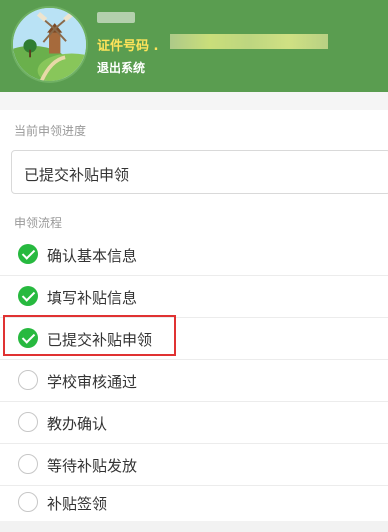 The height and width of the screenshot is (532, 388). I want to click on bottom-band, so click(194, 526).